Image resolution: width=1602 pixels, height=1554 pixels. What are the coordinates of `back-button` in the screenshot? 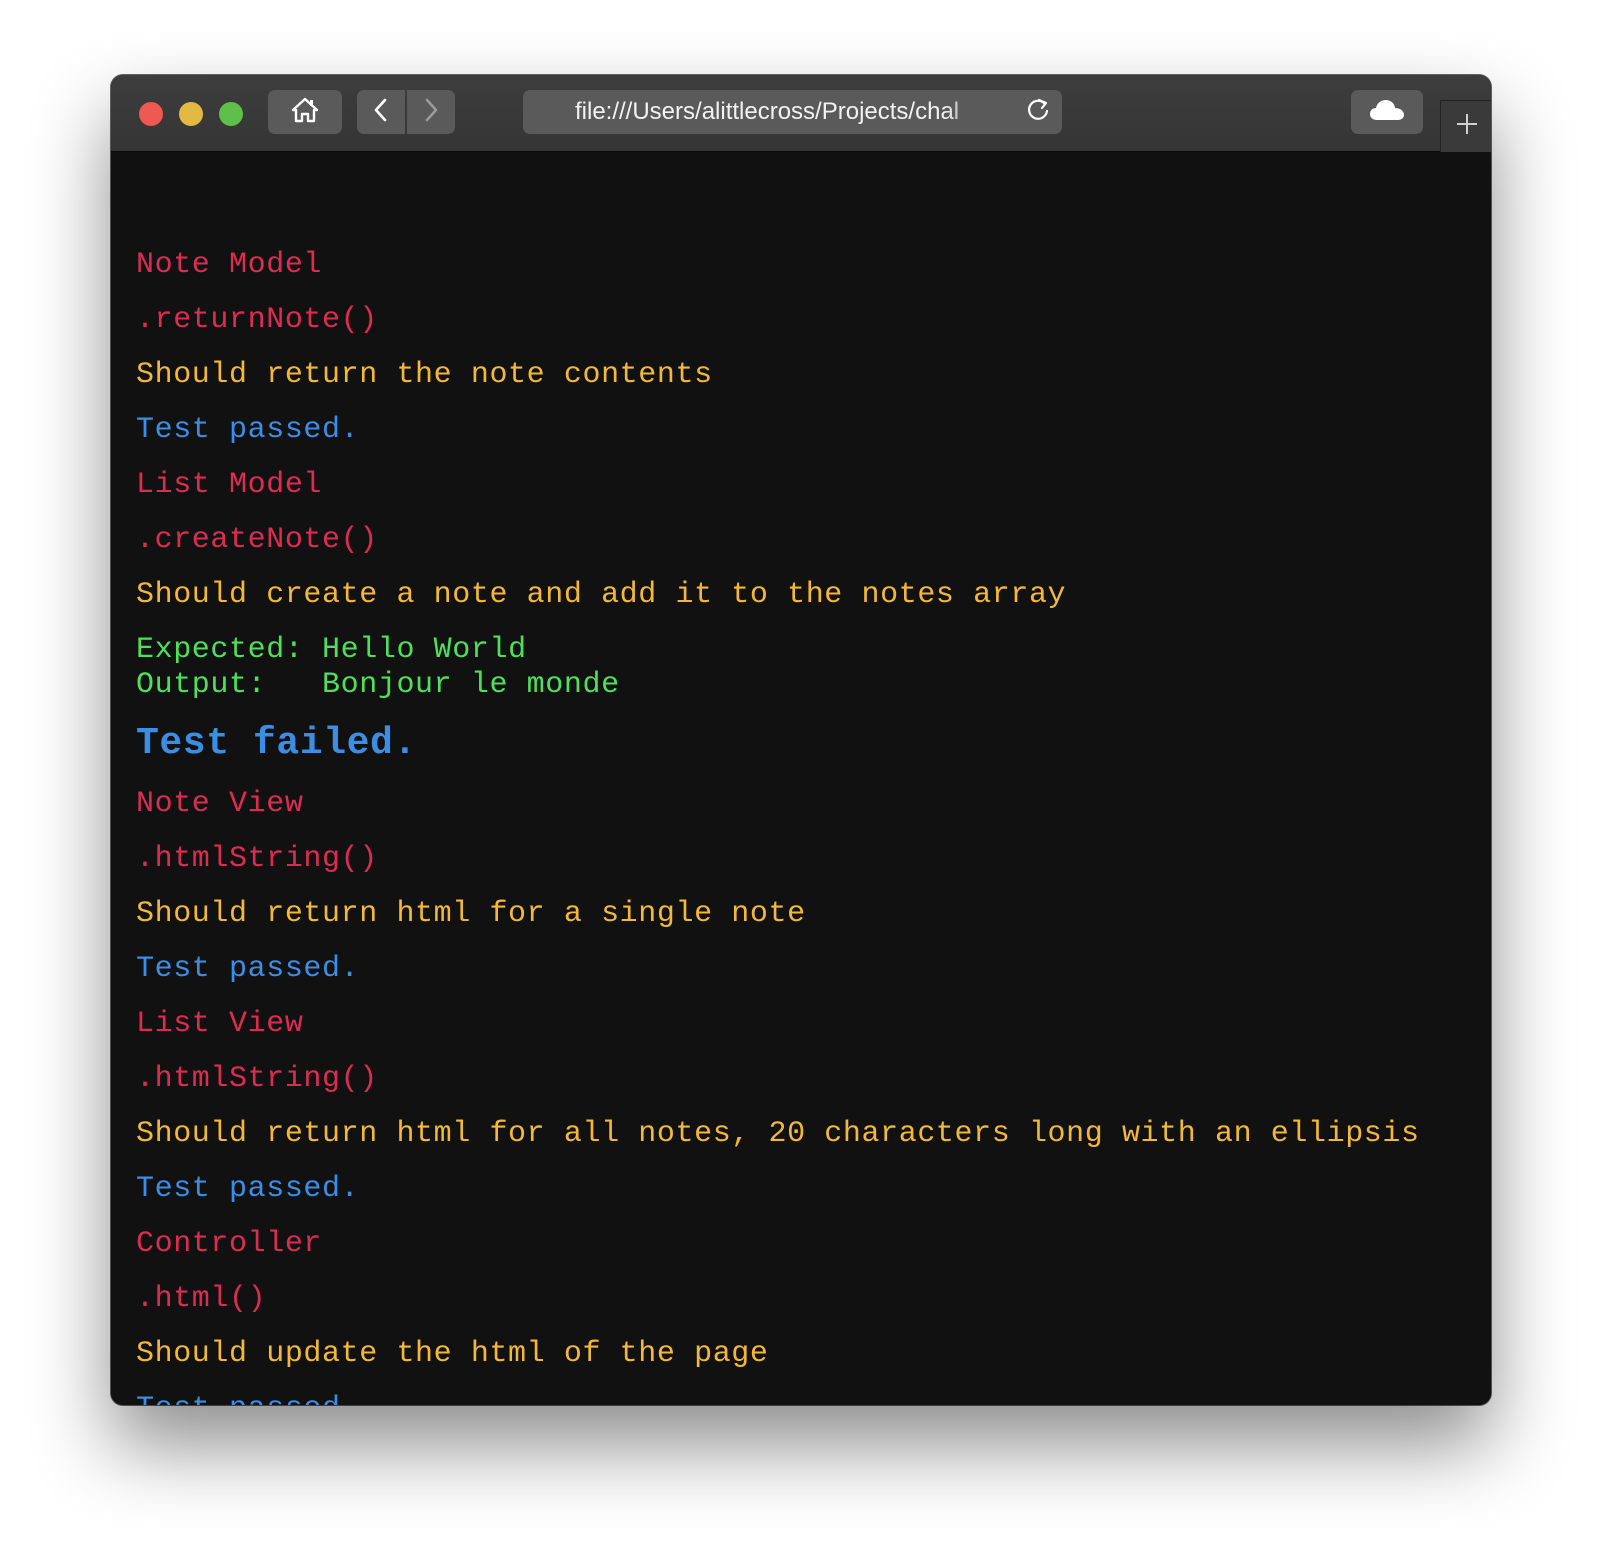 It's located at (381, 112).